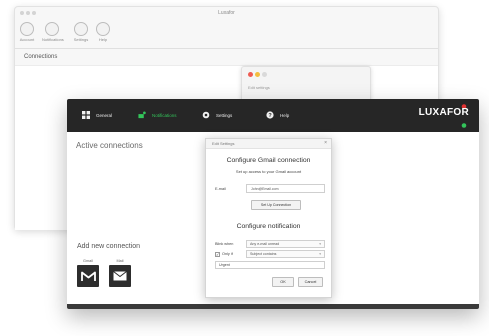  I want to click on ok-button: OK, so click(283, 282).